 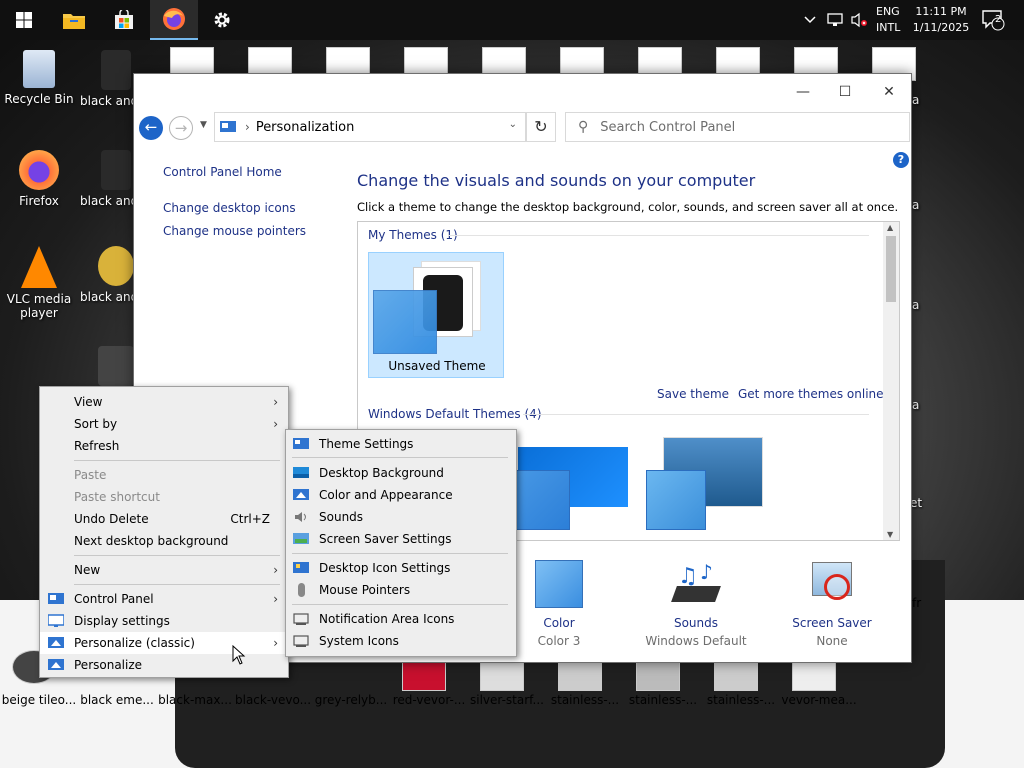 What do you see at coordinates (891, 381) in the screenshot?
I see `themes-scrollbar: ▲ ▼` at bounding box center [891, 381].